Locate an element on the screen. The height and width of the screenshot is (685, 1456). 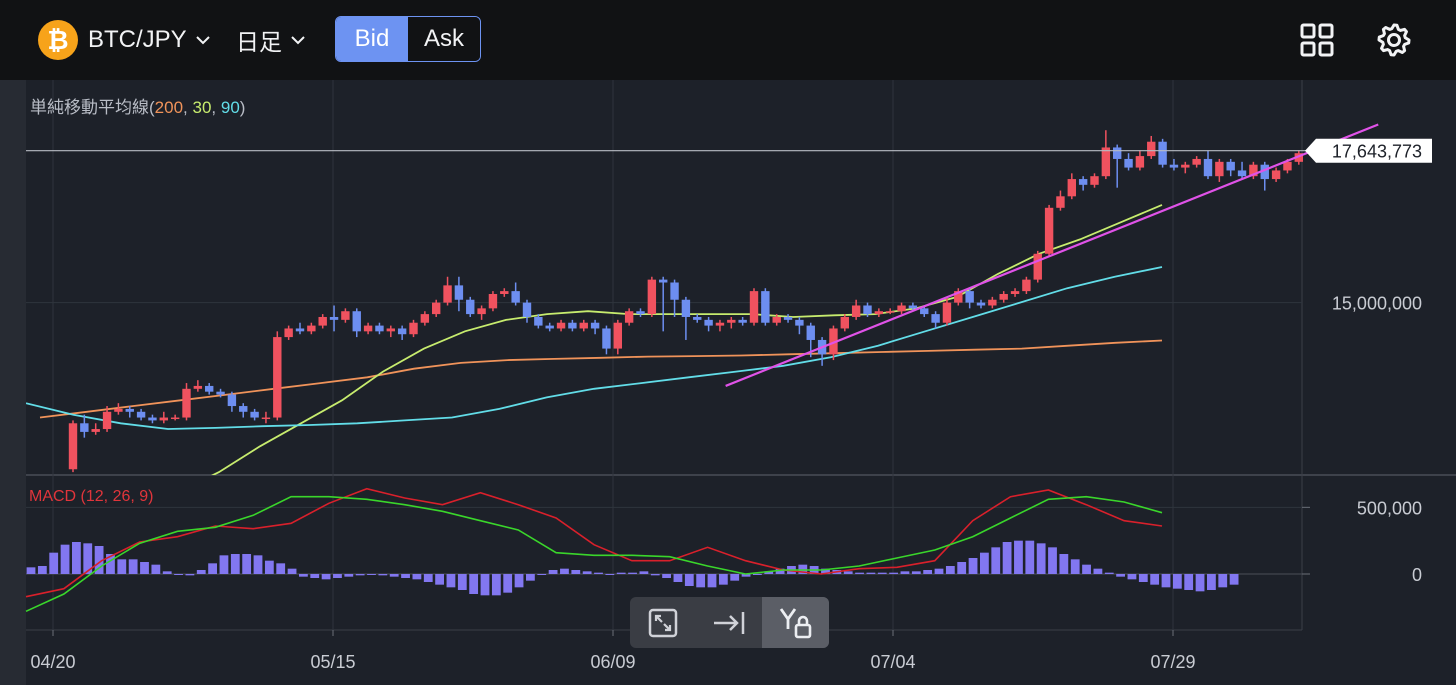
bid-button: Bid is located at coordinates (372, 39).